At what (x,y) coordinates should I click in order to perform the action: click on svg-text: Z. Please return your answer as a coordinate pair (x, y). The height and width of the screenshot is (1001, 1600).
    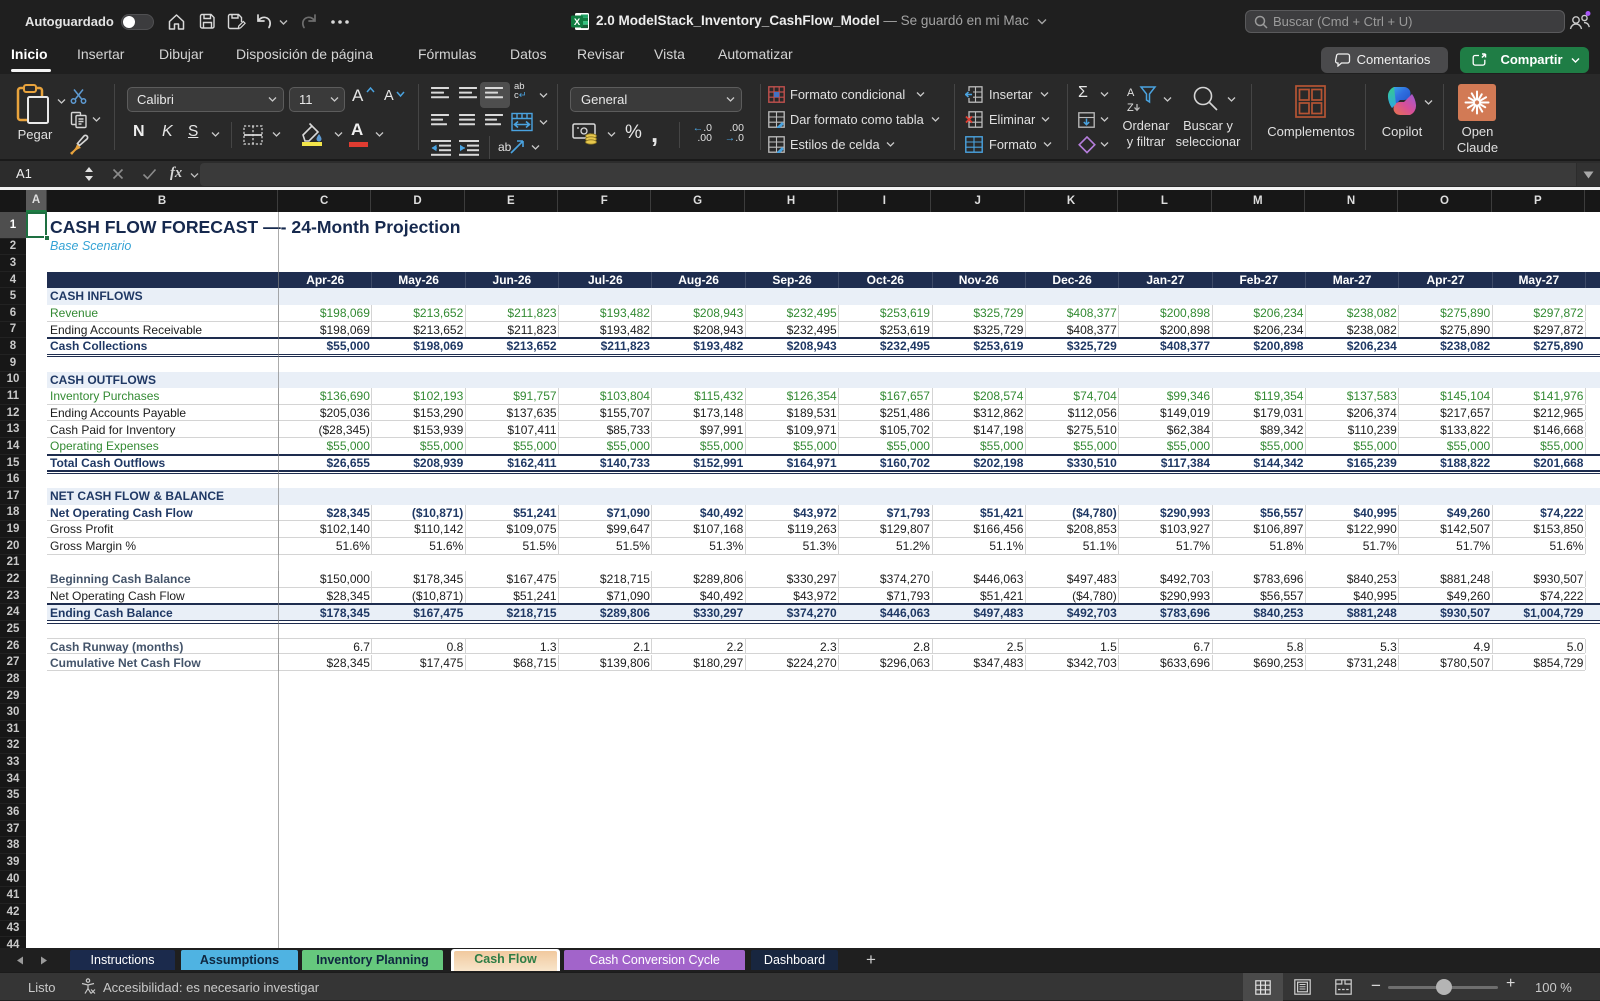
    Looking at the image, I should click on (1130, 108).